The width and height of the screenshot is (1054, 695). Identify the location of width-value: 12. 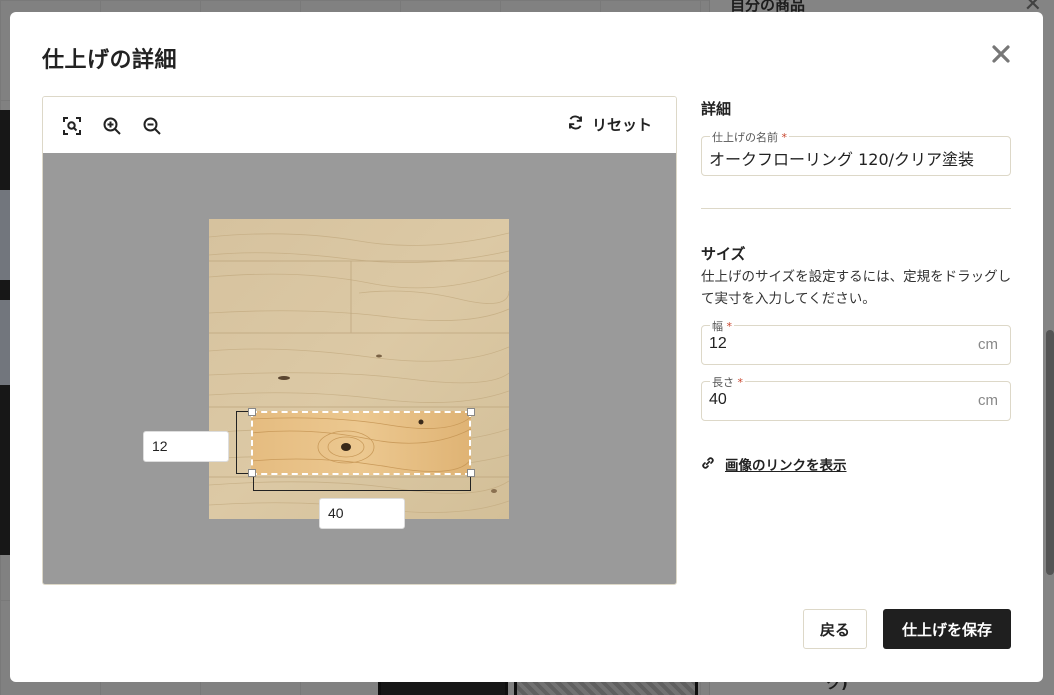
(718, 343).